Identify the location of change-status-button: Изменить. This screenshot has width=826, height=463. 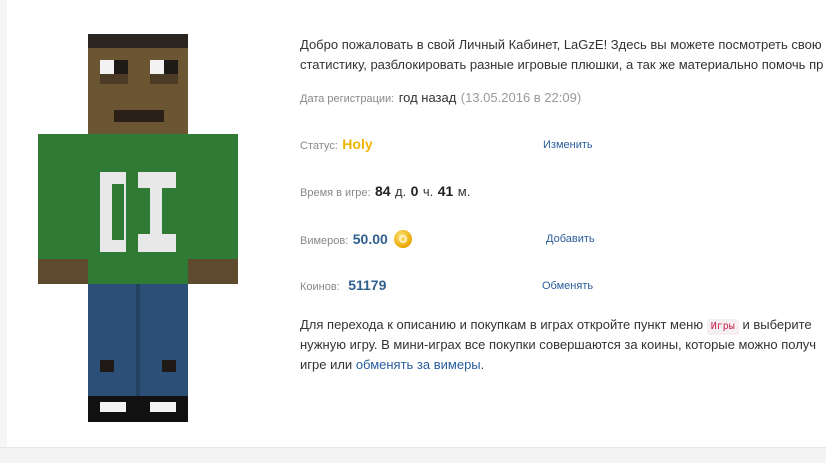
(568, 145).